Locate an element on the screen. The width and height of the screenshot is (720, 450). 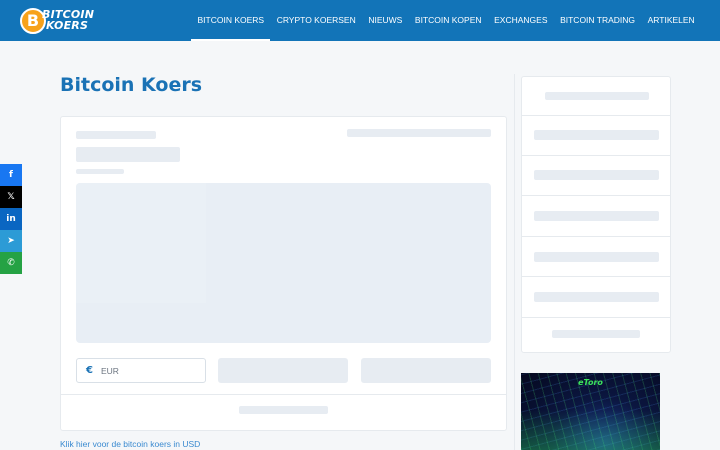
page-title: Bitcoin Koers is located at coordinates (131, 85).